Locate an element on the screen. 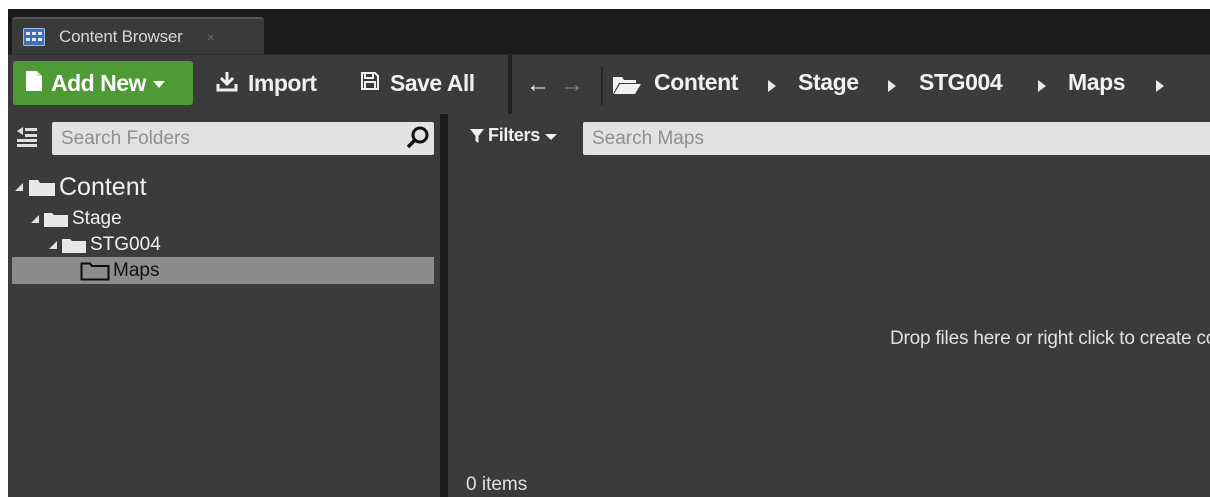  filters-label: Filters is located at coordinates (514, 135).